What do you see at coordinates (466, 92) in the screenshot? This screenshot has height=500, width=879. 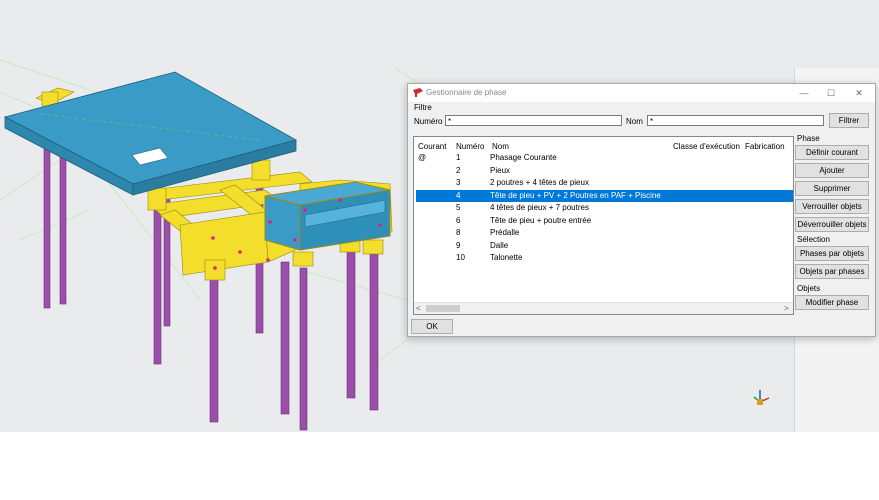 I see `dialog-title: Gestionnaire de phase` at bounding box center [466, 92].